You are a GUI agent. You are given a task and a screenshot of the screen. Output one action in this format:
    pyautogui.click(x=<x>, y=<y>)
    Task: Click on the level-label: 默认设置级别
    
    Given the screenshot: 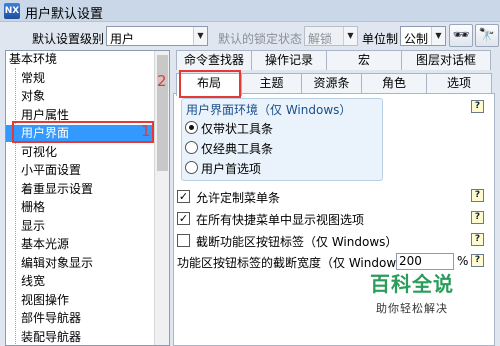 What is the action you would take?
    pyautogui.click(x=68, y=39)
    